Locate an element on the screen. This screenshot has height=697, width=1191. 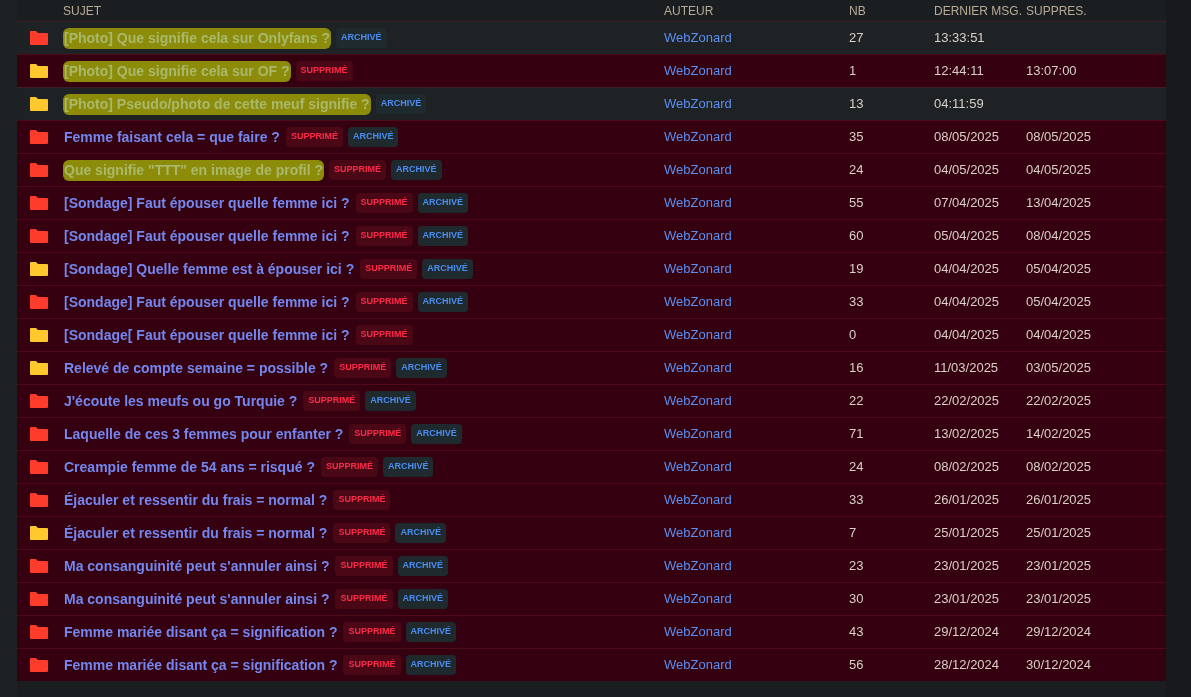
reply-count: 13 is located at coordinates (856, 104).